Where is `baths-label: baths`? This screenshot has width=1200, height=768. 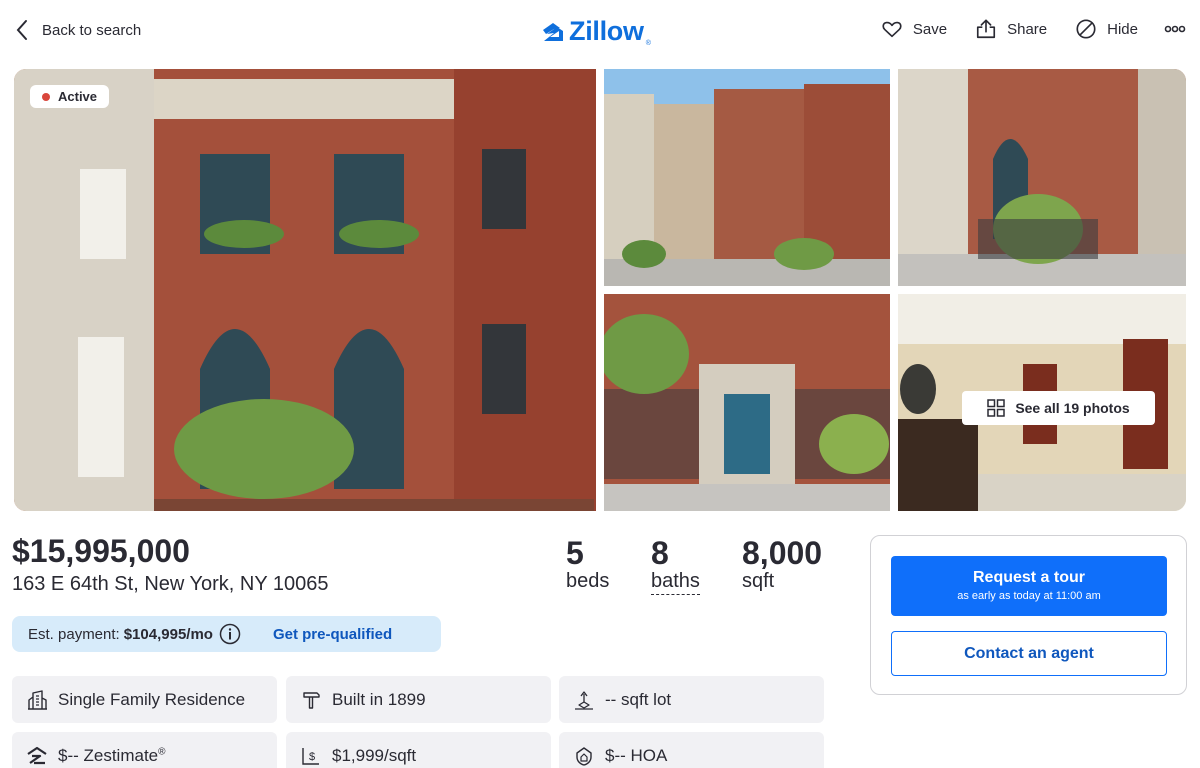 baths-label: baths is located at coordinates (675, 582).